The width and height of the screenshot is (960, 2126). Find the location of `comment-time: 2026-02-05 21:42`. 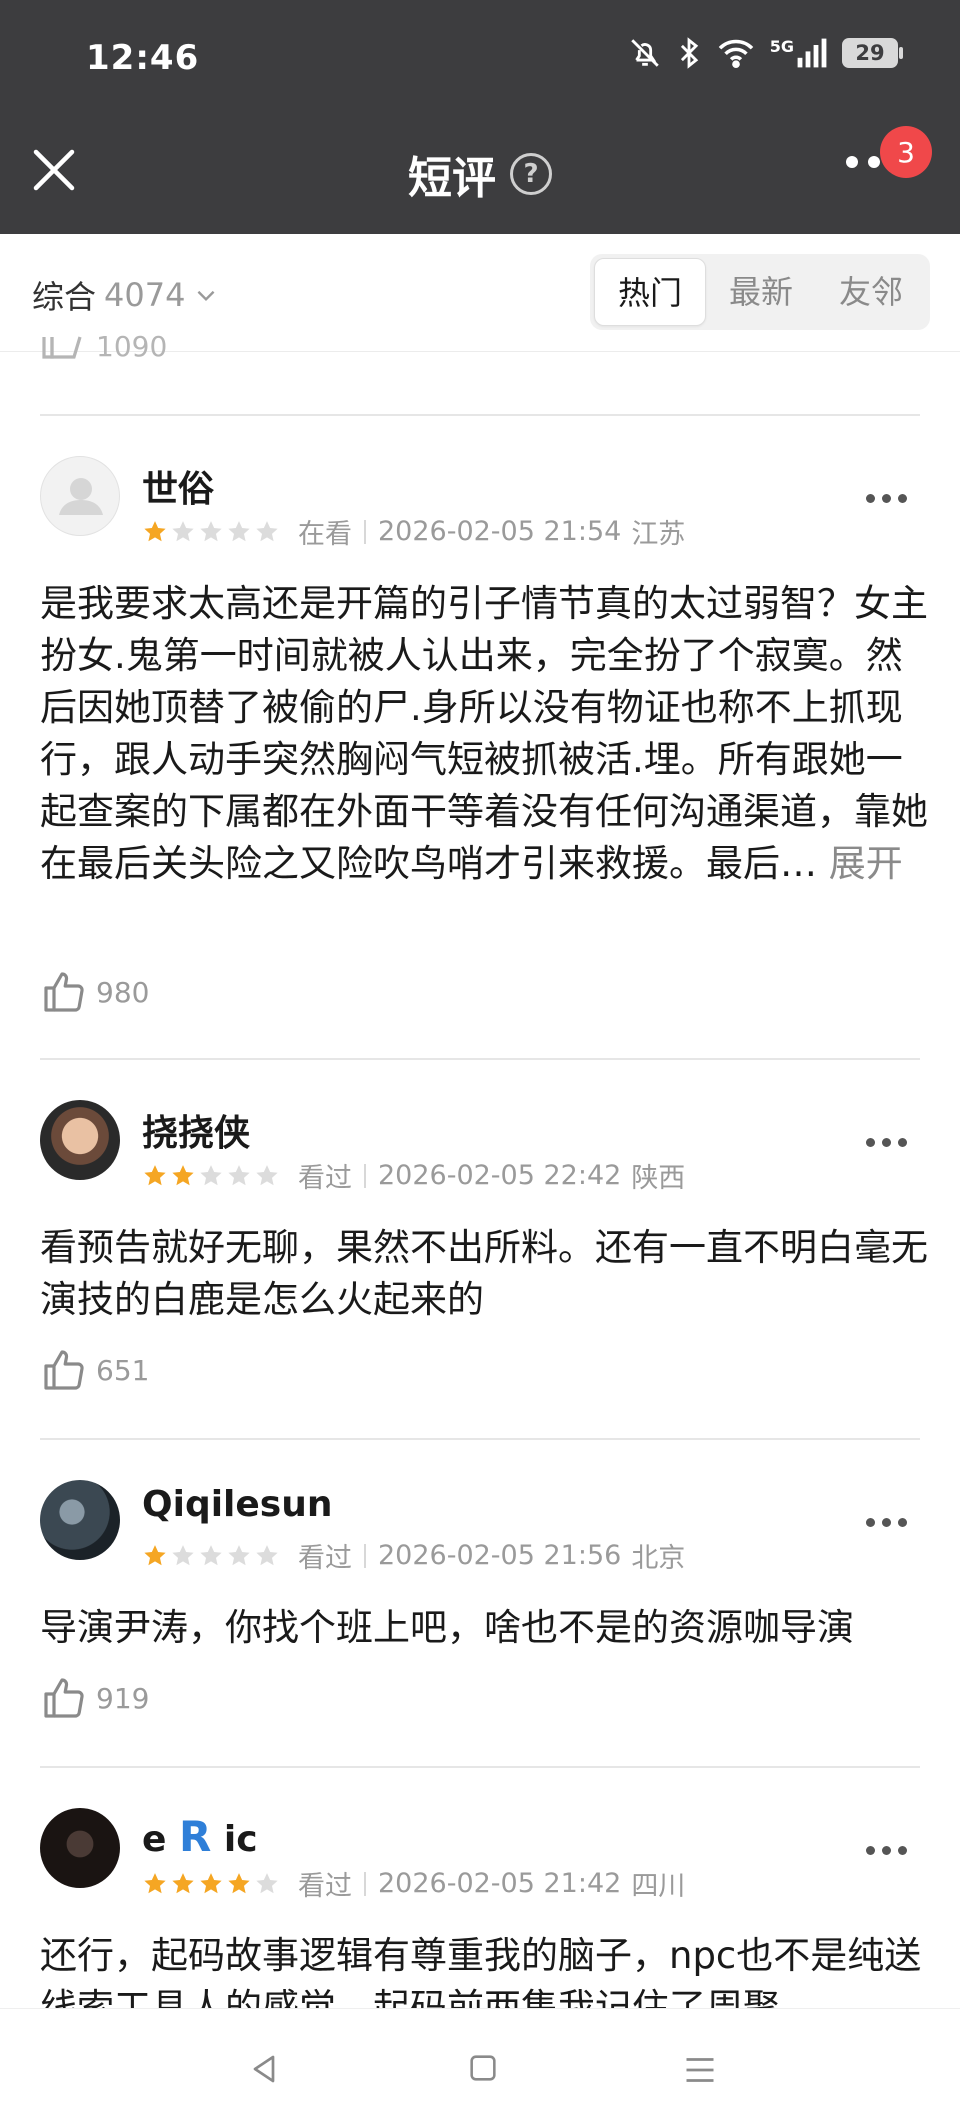

comment-time: 2026-02-05 21:42 is located at coordinates (500, 1883).